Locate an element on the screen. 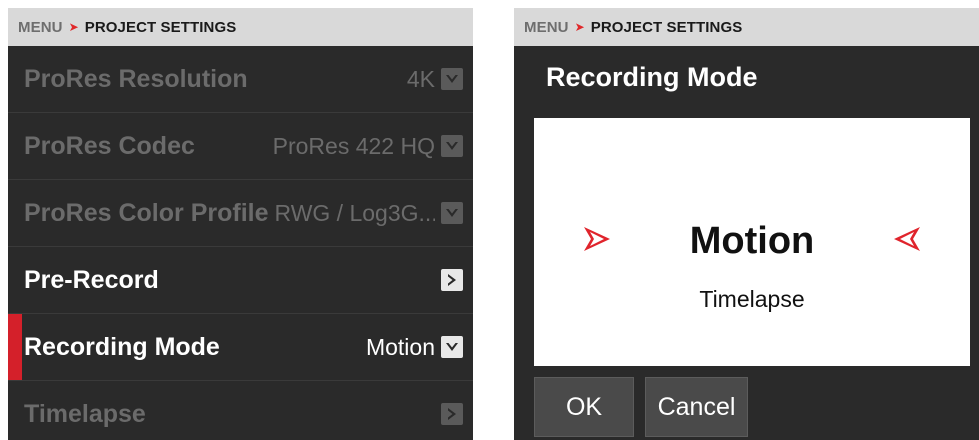  setting-row-recording-mode: Recording Mode Motion is located at coordinates (240, 347).